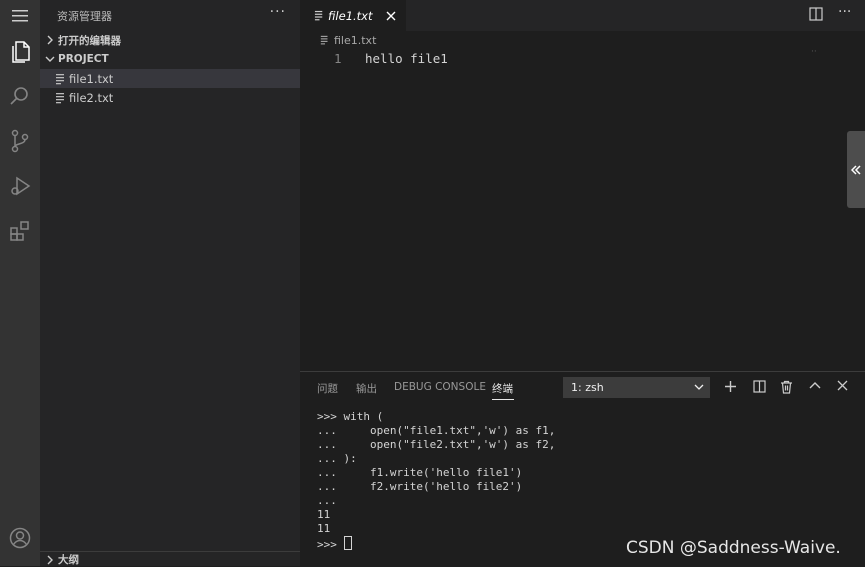 The height and width of the screenshot is (567, 865). Describe the element at coordinates (91, 78) in the screenshot. I see `file-name: file1.txt` at that location.